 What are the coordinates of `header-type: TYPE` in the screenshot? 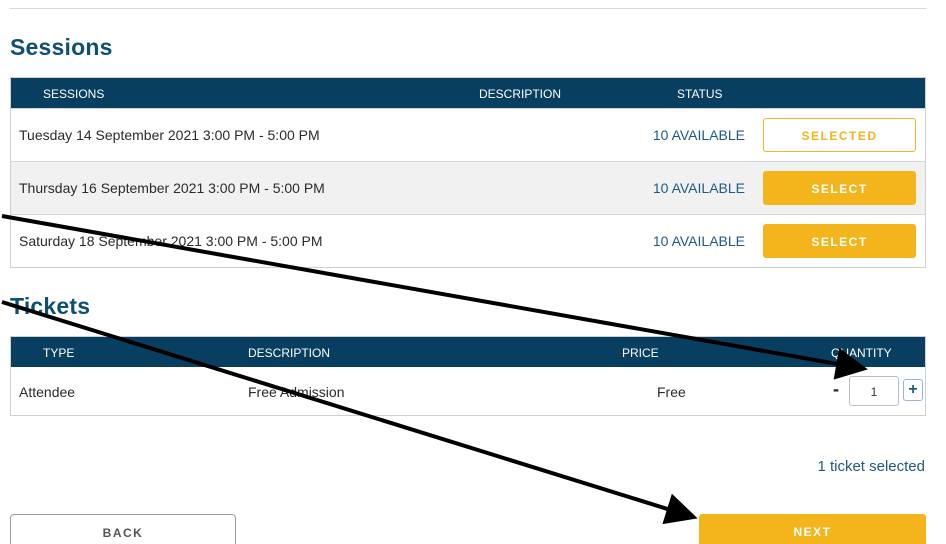 It's located at (59, 353).